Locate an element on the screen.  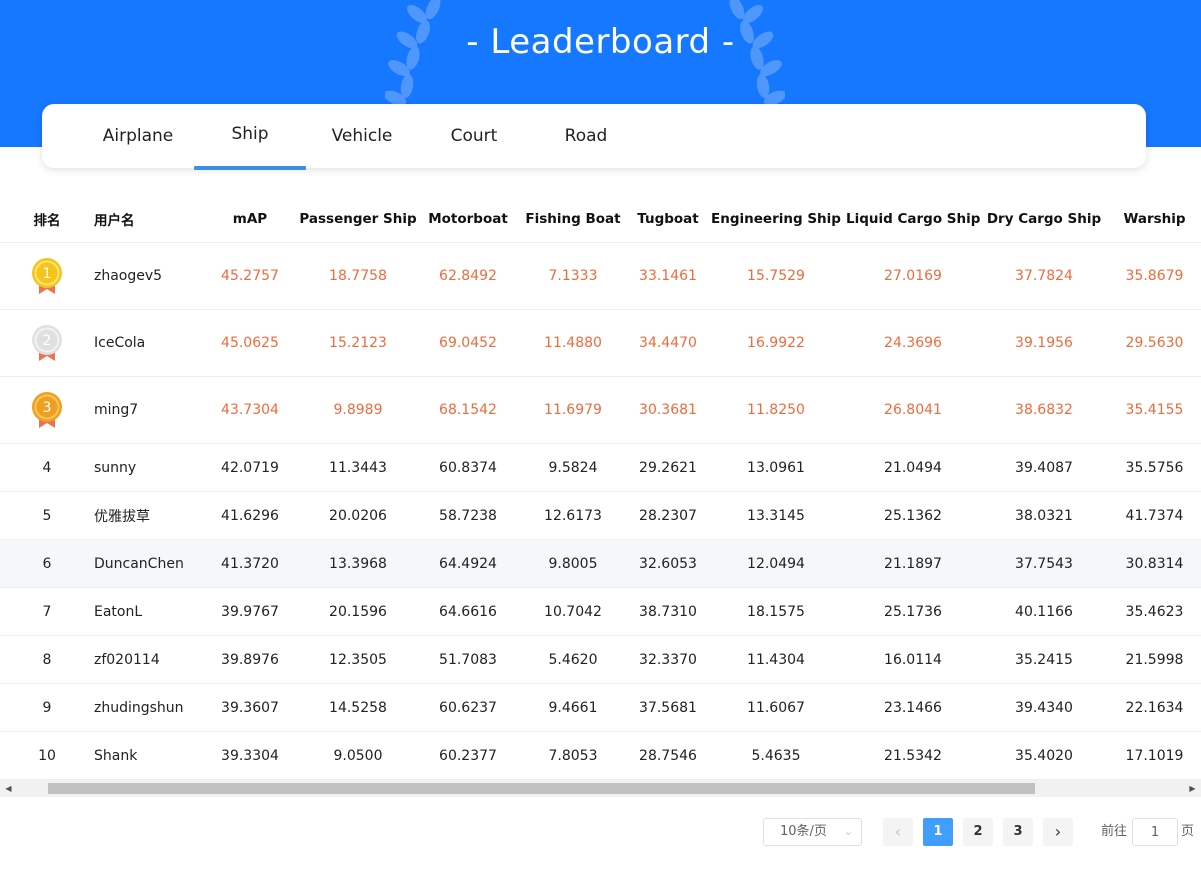
scrollbar-thumb is located at coordinates (541, 788).